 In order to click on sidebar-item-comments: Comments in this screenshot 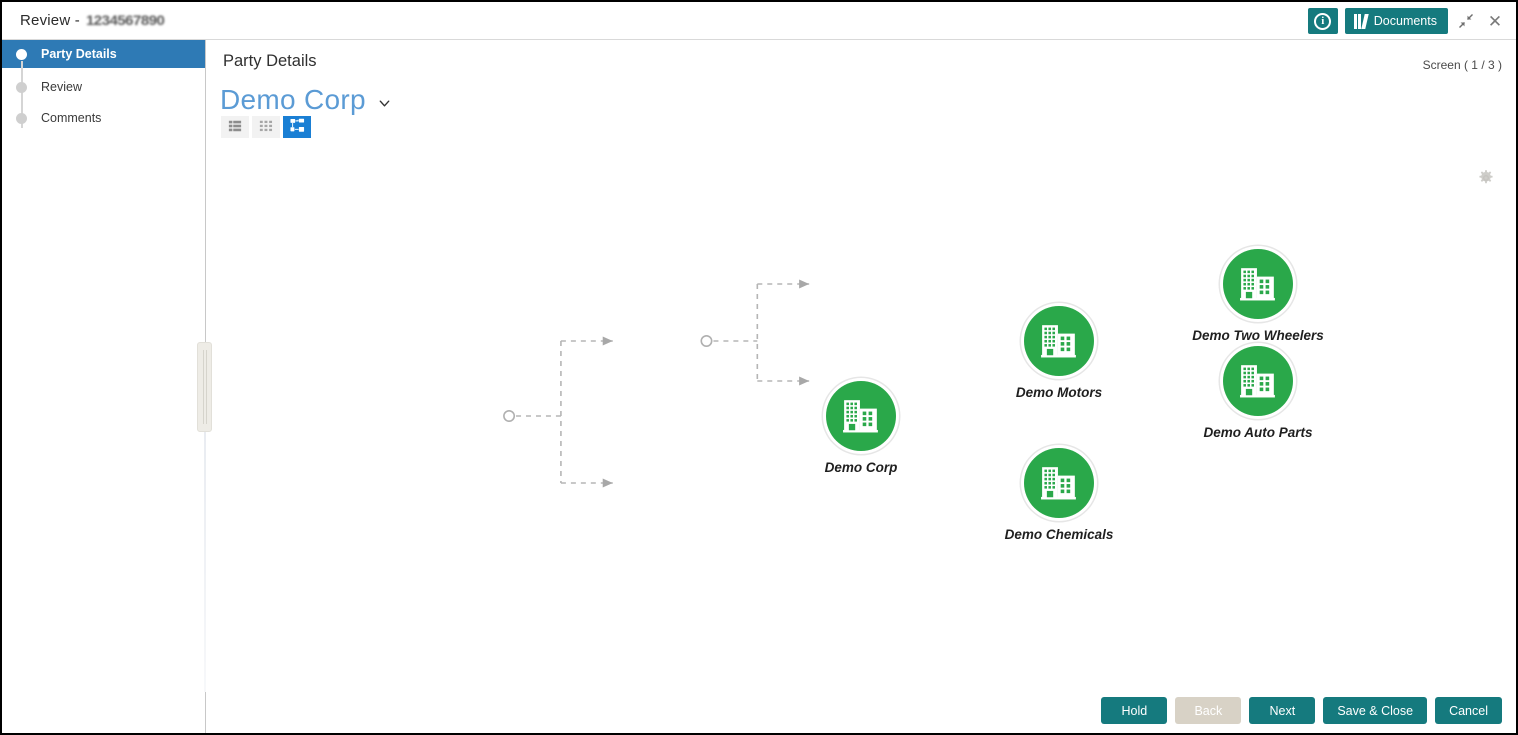, I will do `click(103, 118)`.